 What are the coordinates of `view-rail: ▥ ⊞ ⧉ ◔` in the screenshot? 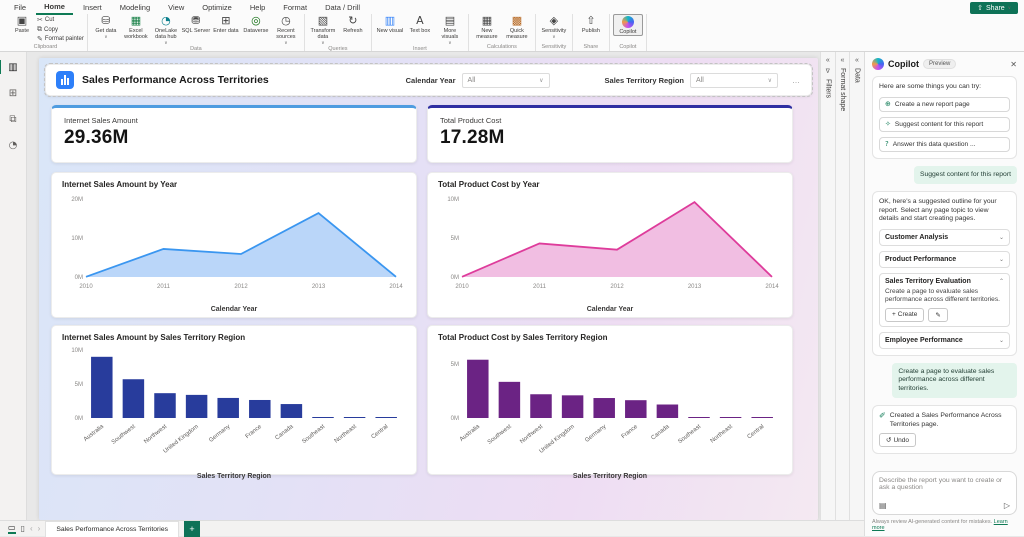 It's located at (13, 286).